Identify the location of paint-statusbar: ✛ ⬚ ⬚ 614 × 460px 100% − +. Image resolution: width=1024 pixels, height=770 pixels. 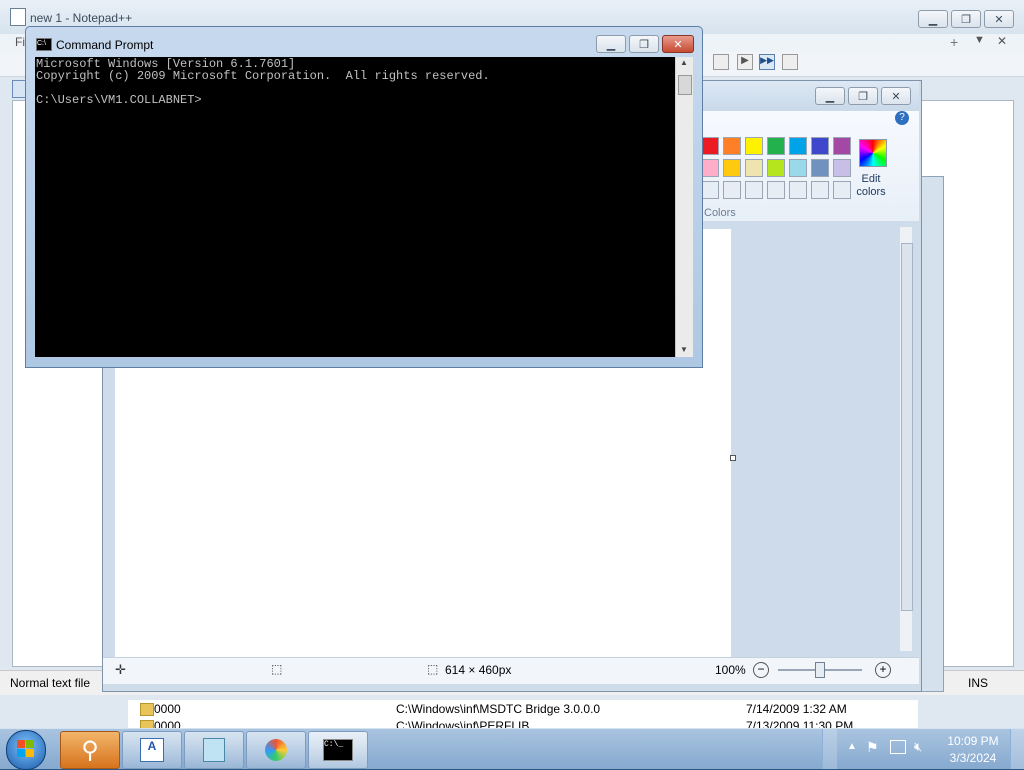
(511, 670).